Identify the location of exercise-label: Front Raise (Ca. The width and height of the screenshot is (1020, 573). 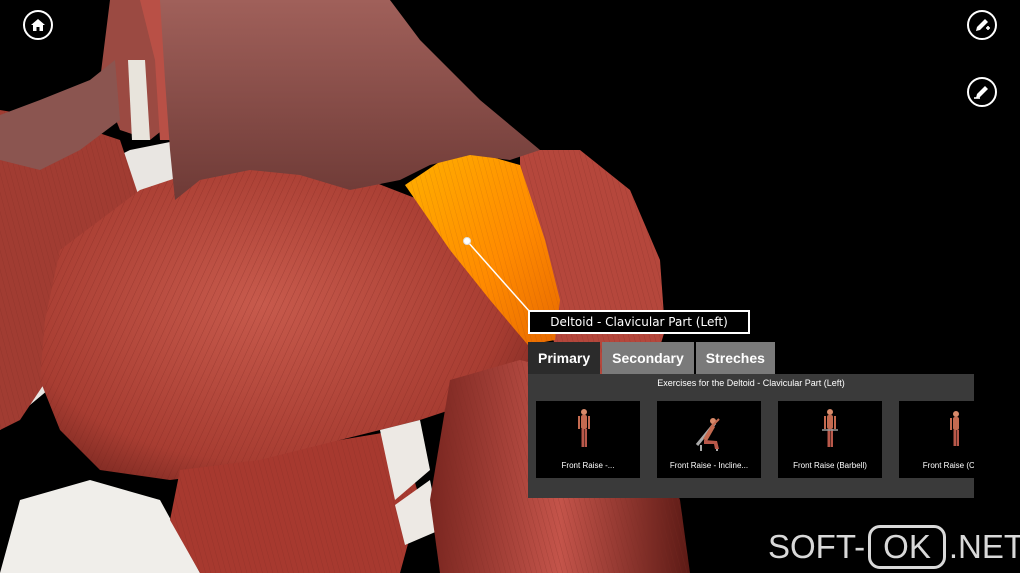
(948, 465).